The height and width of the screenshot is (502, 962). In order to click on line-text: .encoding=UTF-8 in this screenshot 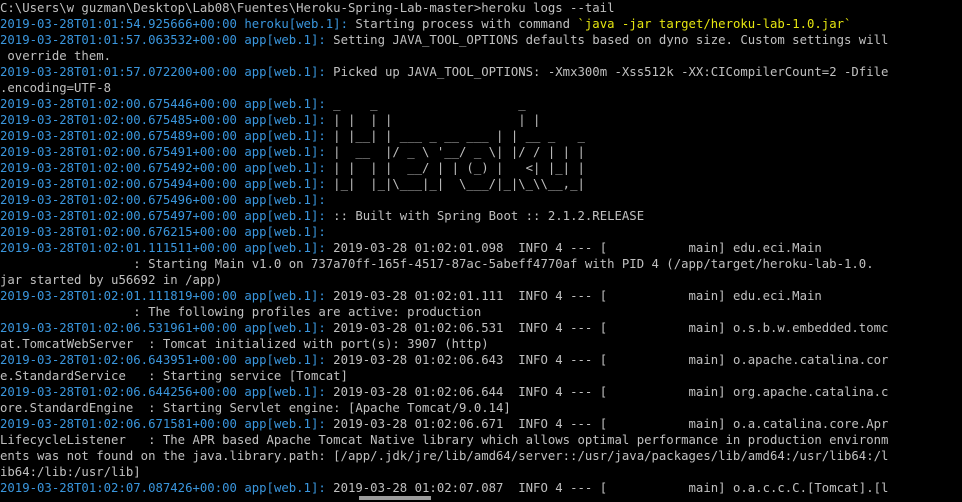, I will do `click(56, 88)`.